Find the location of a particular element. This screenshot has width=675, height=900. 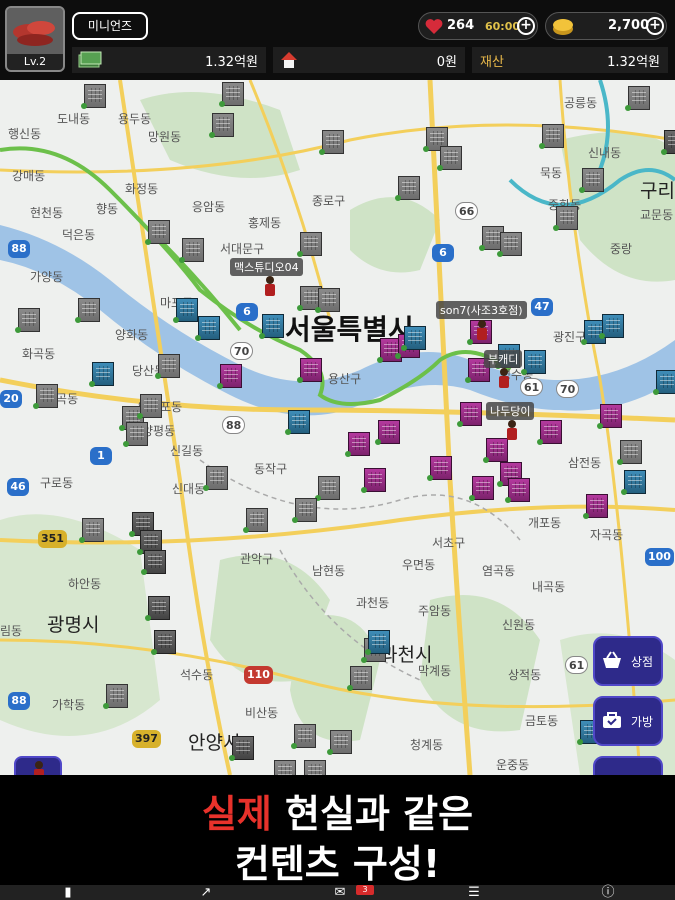

route-badge: 1 is located at coordinates (101, 456).